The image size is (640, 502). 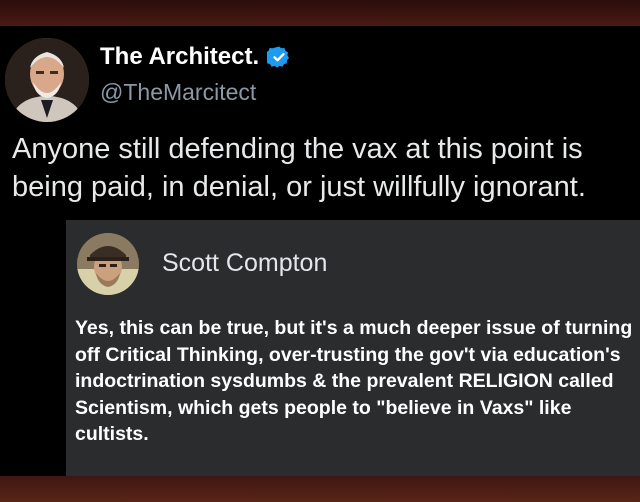 What do you see at coordinates (244, 263) in the screenshot?
I see `commenter-name: Scott Compton` at bounding box center [244, 263].